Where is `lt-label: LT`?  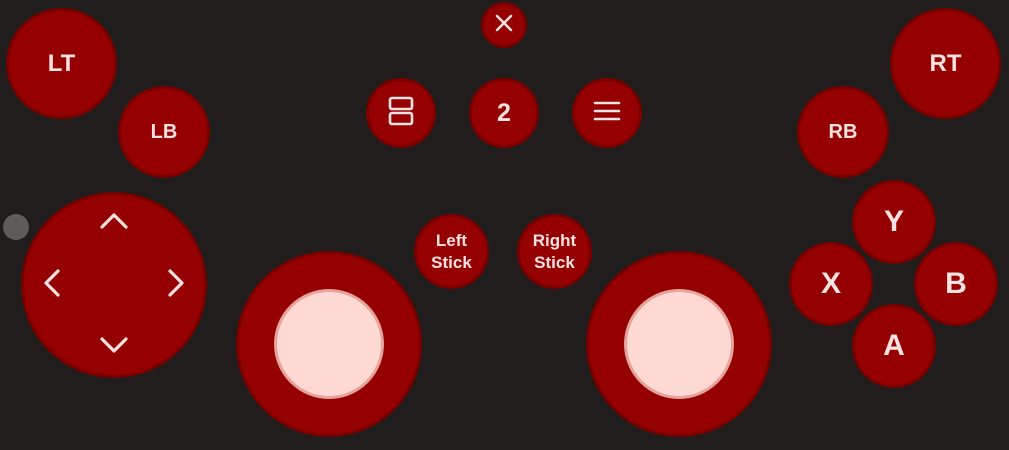
lt-label: LT is located at coordinates (61, 63).